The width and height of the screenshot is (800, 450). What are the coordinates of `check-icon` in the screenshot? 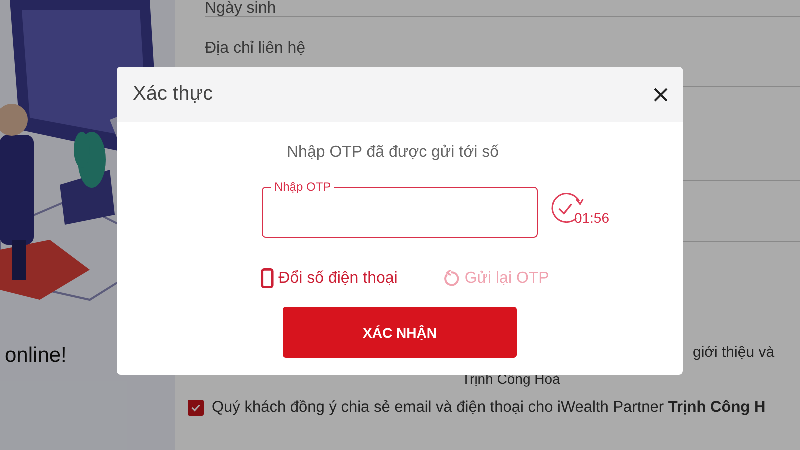 It's located at (196, 408).